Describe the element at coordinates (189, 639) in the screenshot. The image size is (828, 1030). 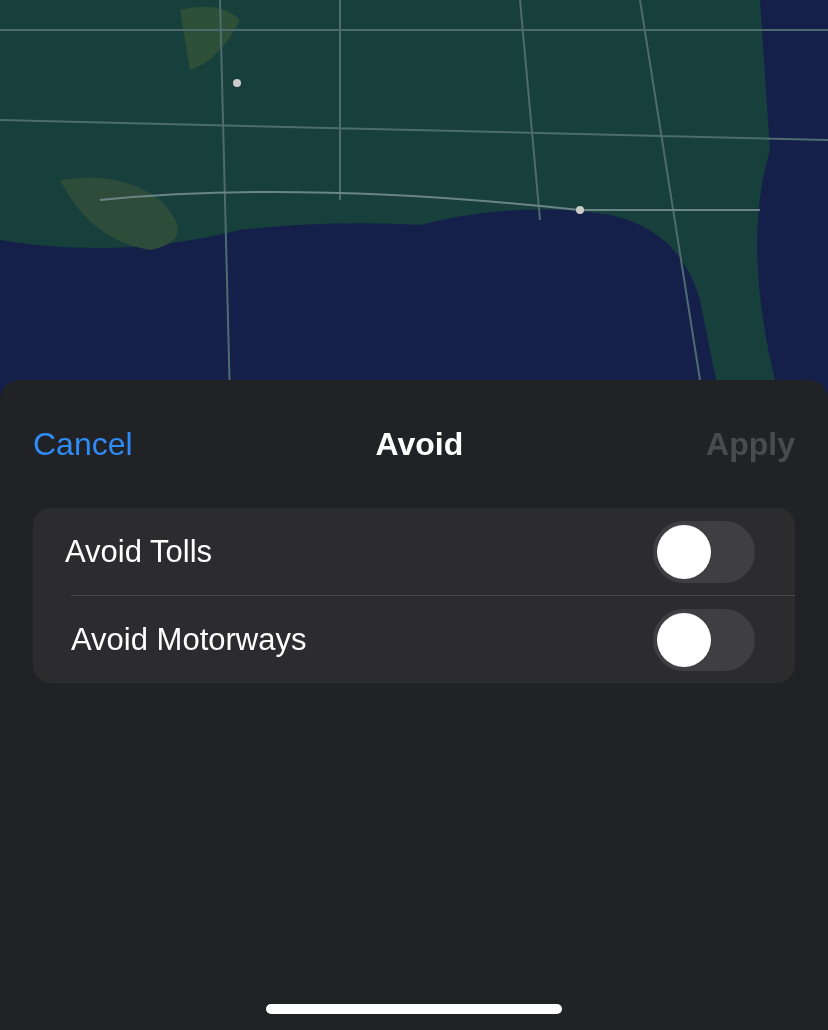
I see `option-label: Avoid Motorways` at that location.